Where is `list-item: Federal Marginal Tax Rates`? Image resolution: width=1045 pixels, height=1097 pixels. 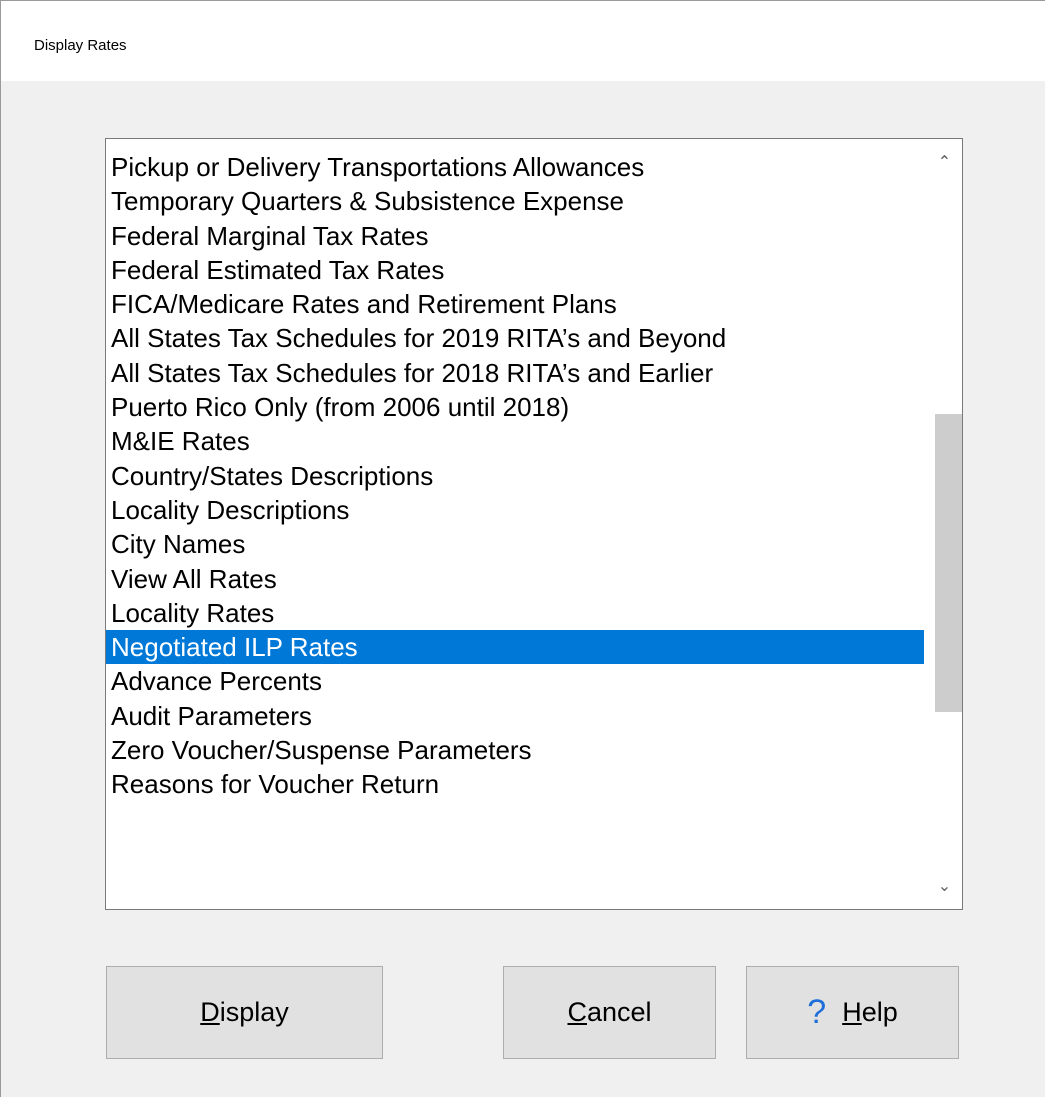 list-item: Federal Marginal Tax Rates is located at coordinates (515, 236).